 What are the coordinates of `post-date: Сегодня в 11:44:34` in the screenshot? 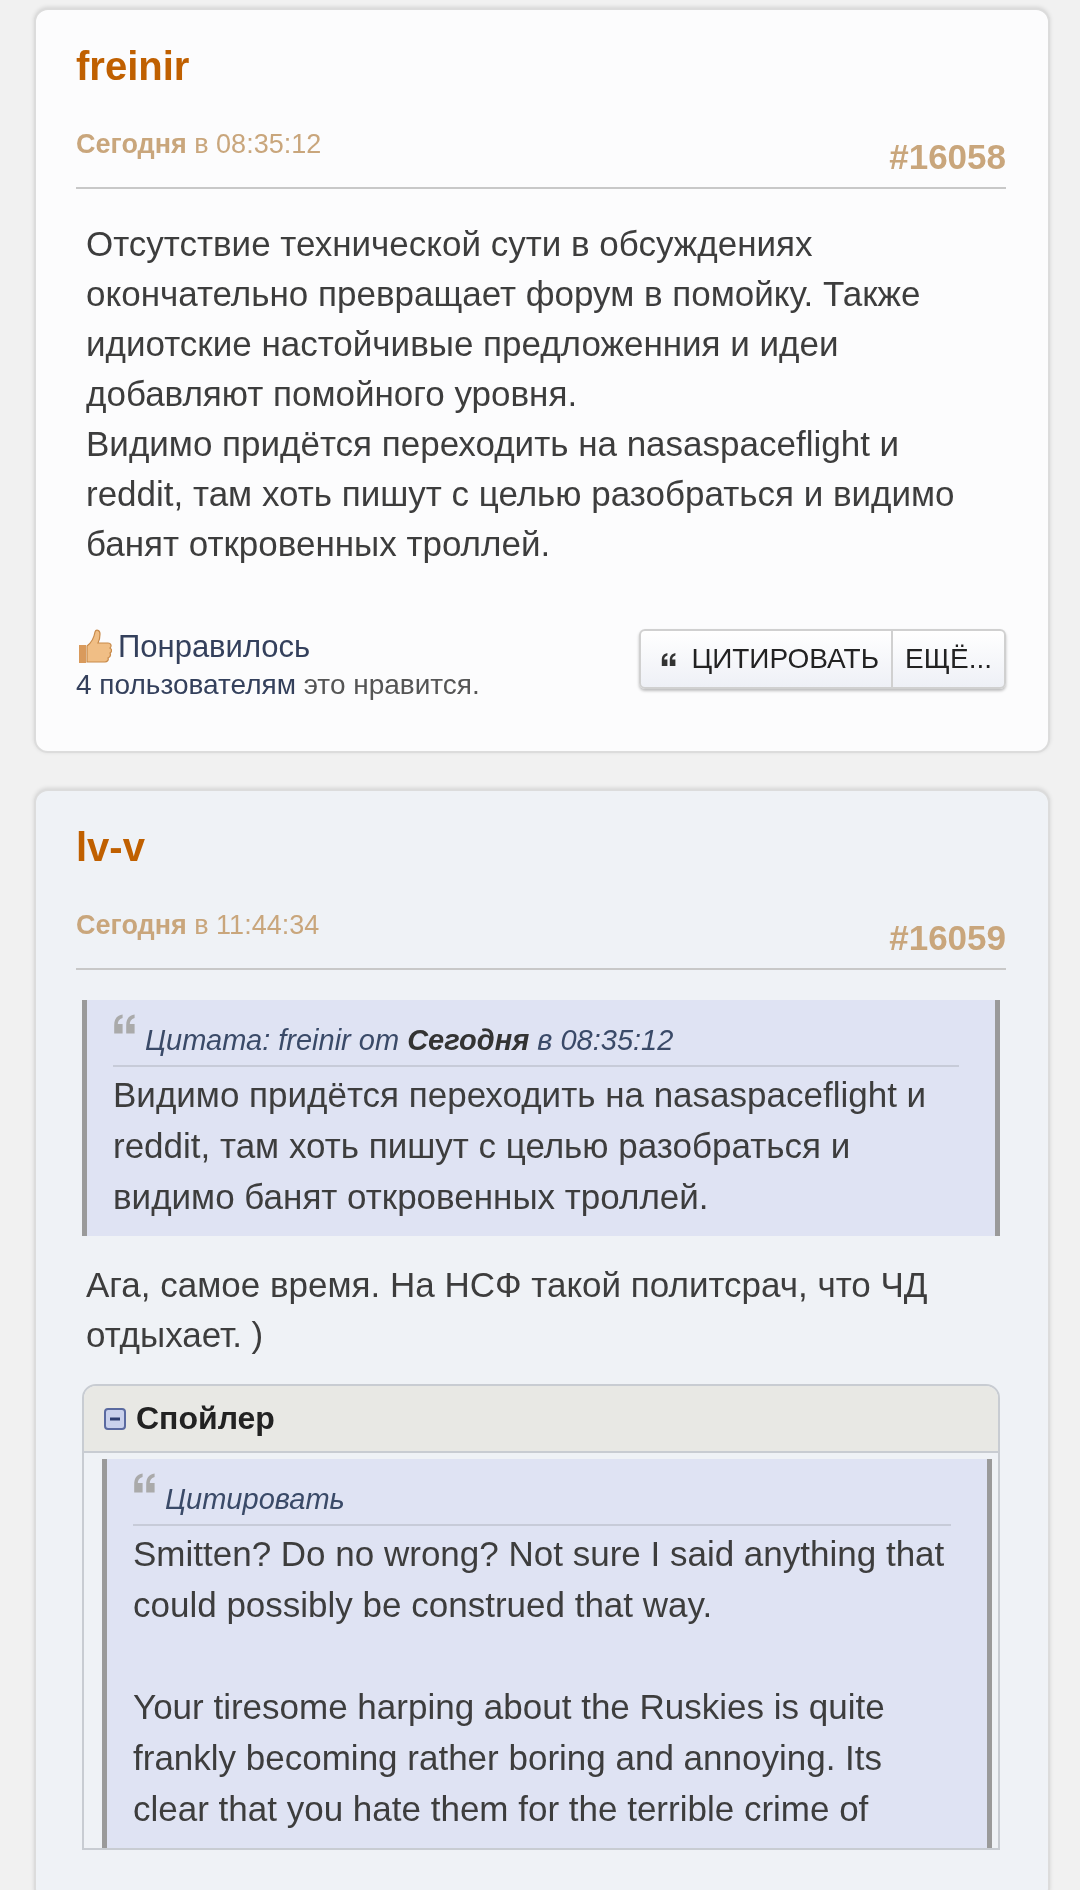 It's located at (198, 925).